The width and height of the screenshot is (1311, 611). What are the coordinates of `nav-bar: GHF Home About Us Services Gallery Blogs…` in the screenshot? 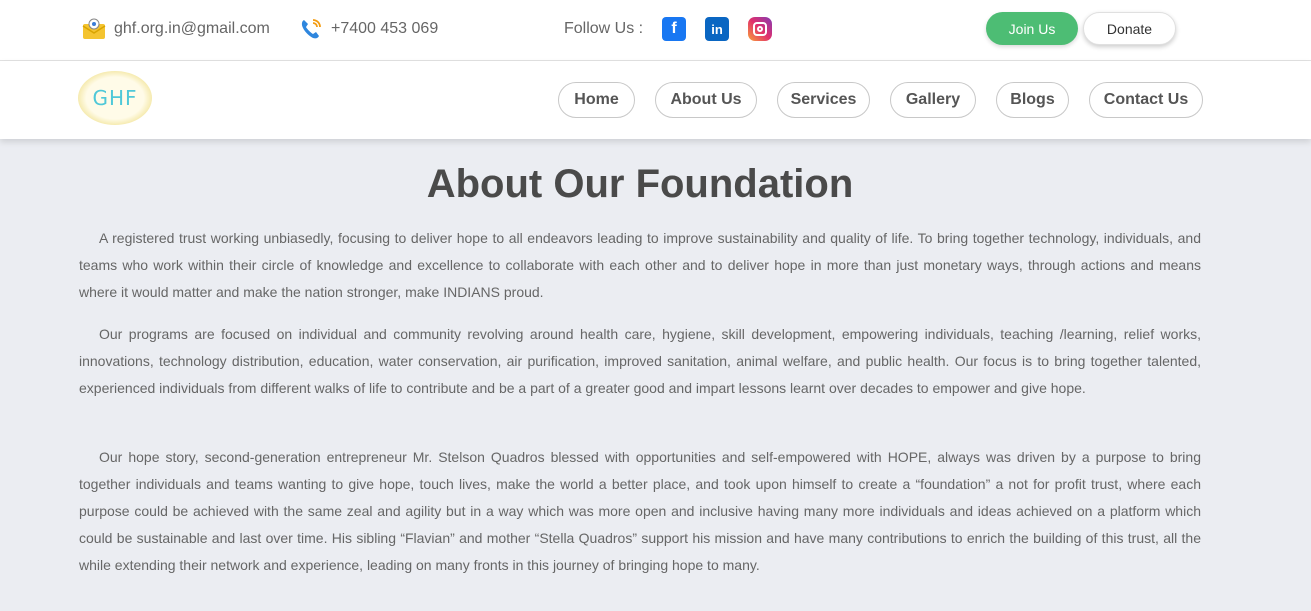 It's located at (655, 100).